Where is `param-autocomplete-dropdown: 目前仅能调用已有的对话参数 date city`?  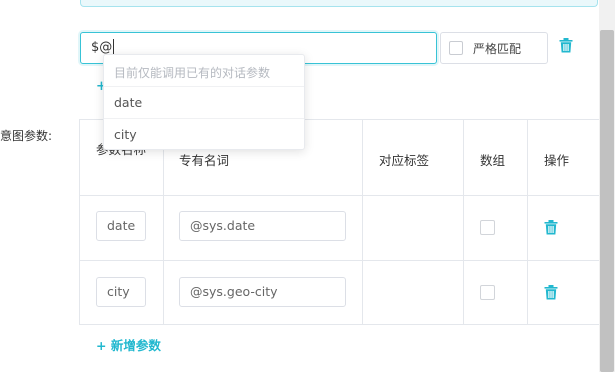 param-autocomplete-dropdown: 目前仅能调用已有的对话参数 date city is located at coordinates (204, 102).